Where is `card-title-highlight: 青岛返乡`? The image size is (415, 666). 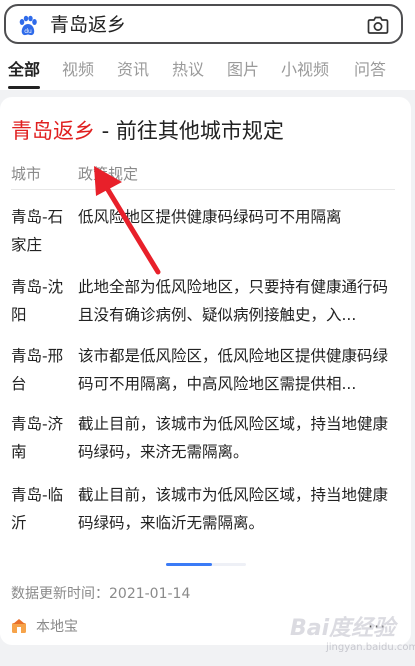 card-title-highlight: 青岛返乡 is located at coordinates (53, 131).